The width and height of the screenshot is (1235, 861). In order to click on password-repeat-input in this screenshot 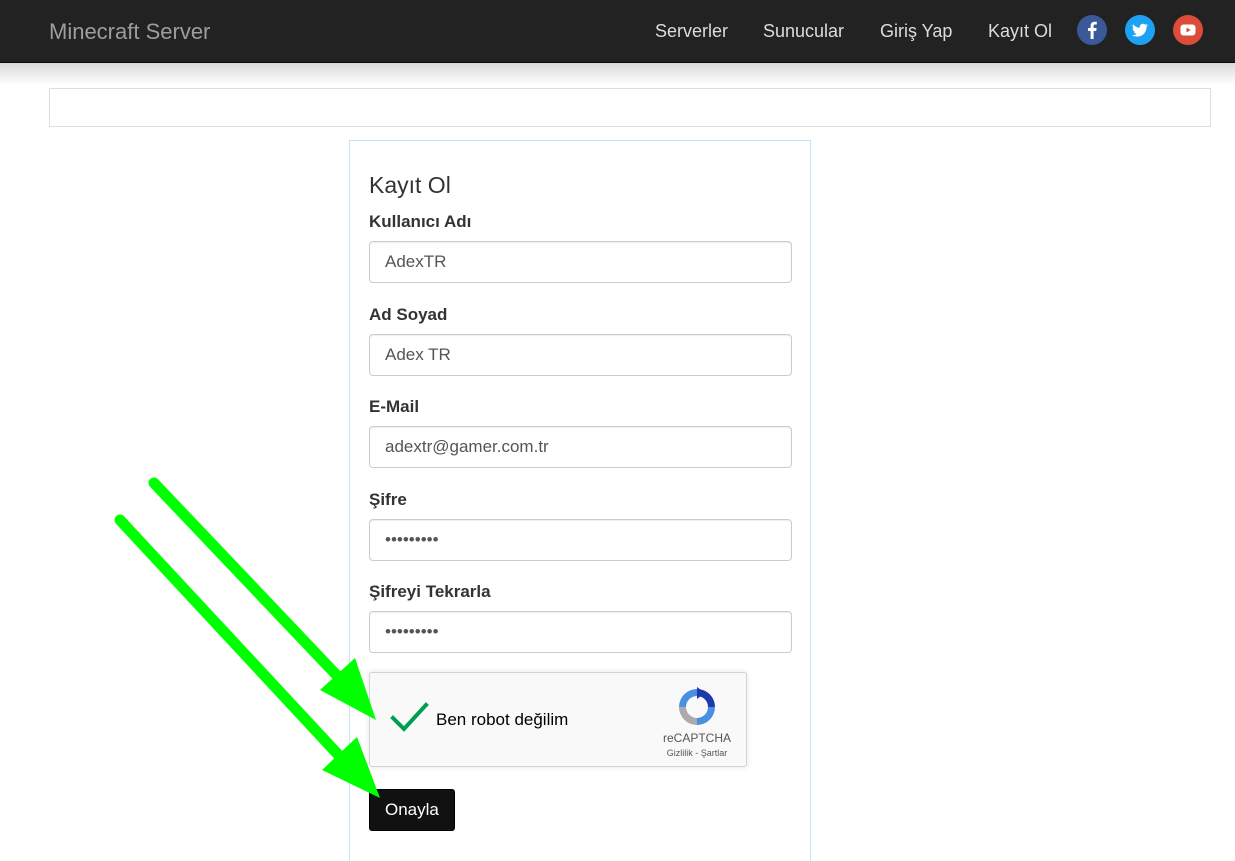, I will do `click(580, 632)`.